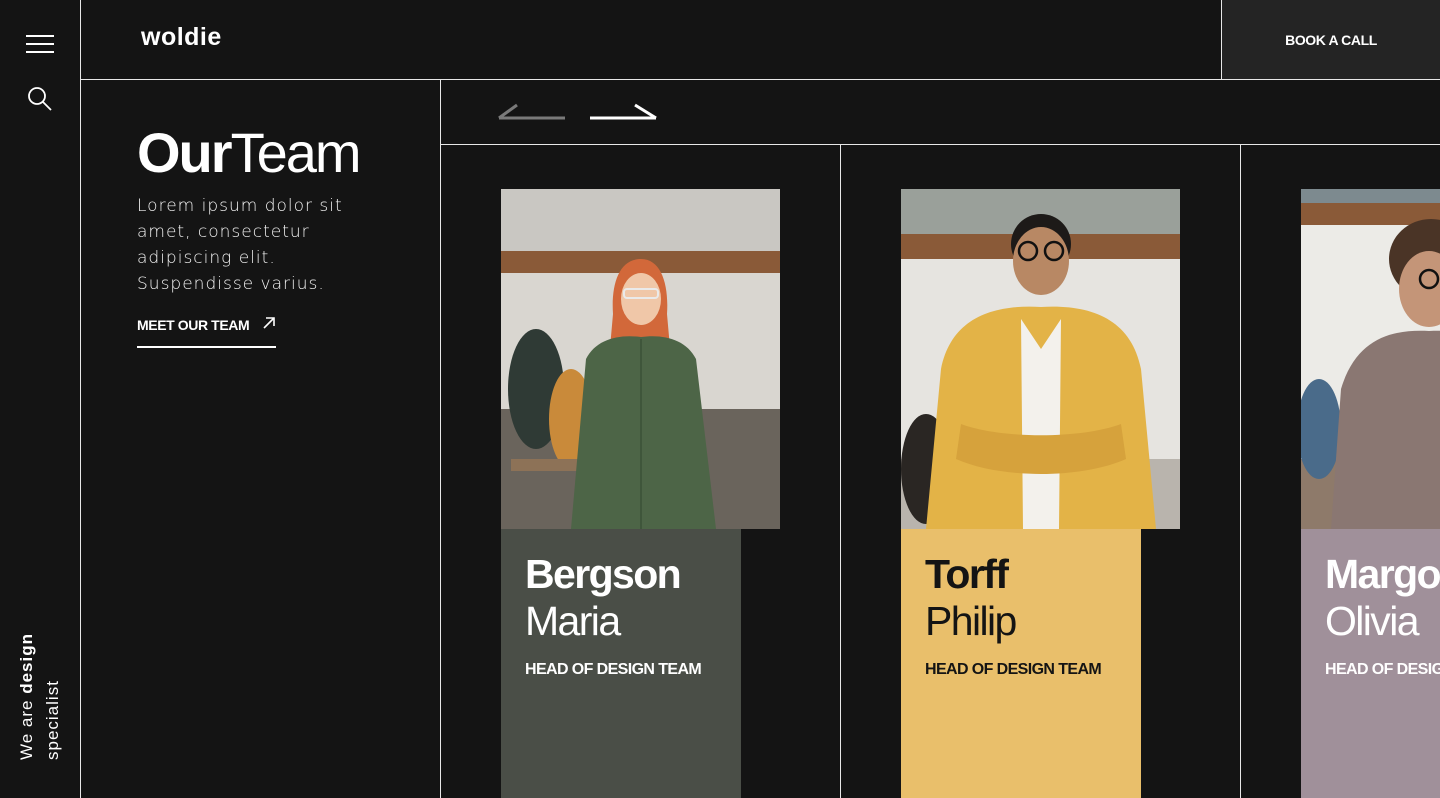 Image resolution: width=1440 pixels, height=798 pixels. What do you see at coordinates (940, 144) in the screenshot?
I see `slider-controls-divider` at bounding box center [940, 144].